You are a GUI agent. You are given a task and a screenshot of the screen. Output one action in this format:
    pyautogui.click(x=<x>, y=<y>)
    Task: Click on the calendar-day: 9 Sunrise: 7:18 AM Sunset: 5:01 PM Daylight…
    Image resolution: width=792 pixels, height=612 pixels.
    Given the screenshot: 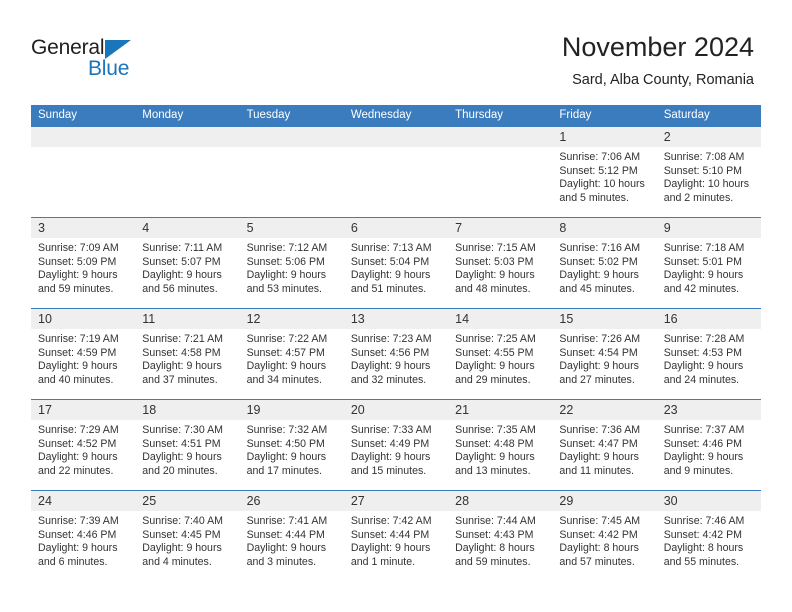 What is the action you would take?
    pyautogui.click(x=708, y=263)
    